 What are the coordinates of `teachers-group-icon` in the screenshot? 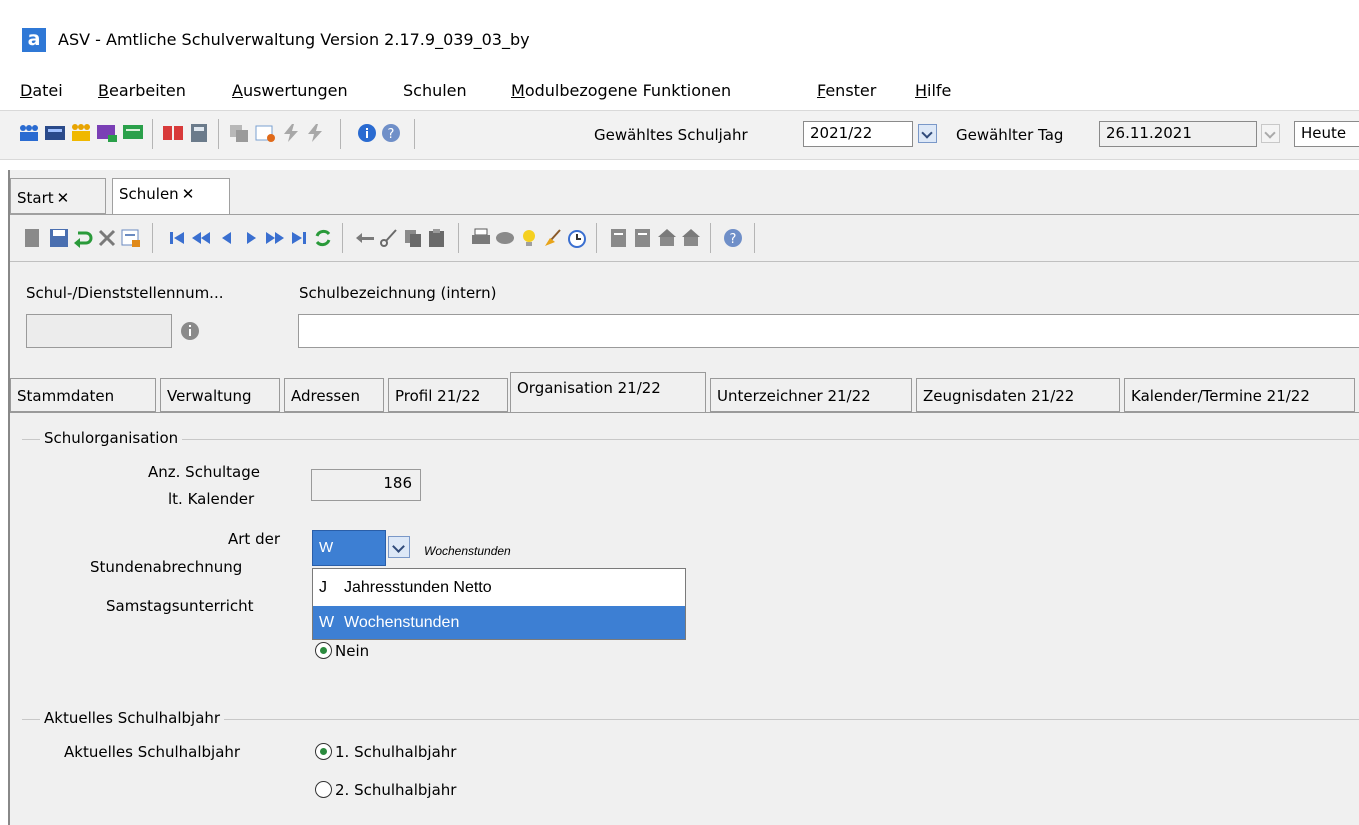 It's located at (81, 133).